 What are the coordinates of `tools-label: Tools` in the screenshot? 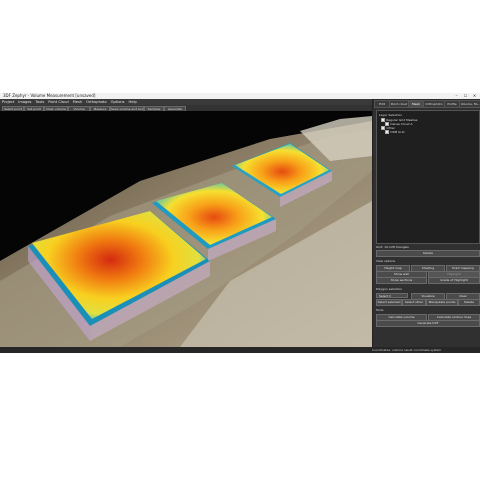 It's located at (380, 310).